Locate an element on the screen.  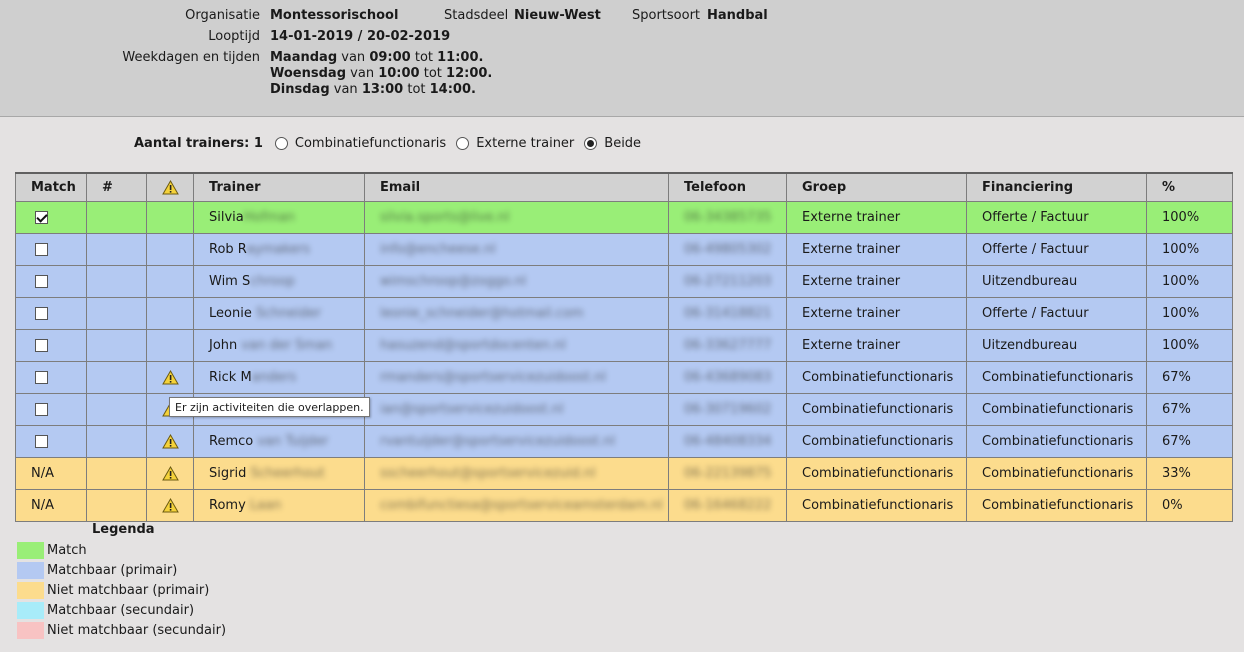
schedule-item: Dinsdag van 13:00 tot 14:00. is located at coordinates (373, 89).